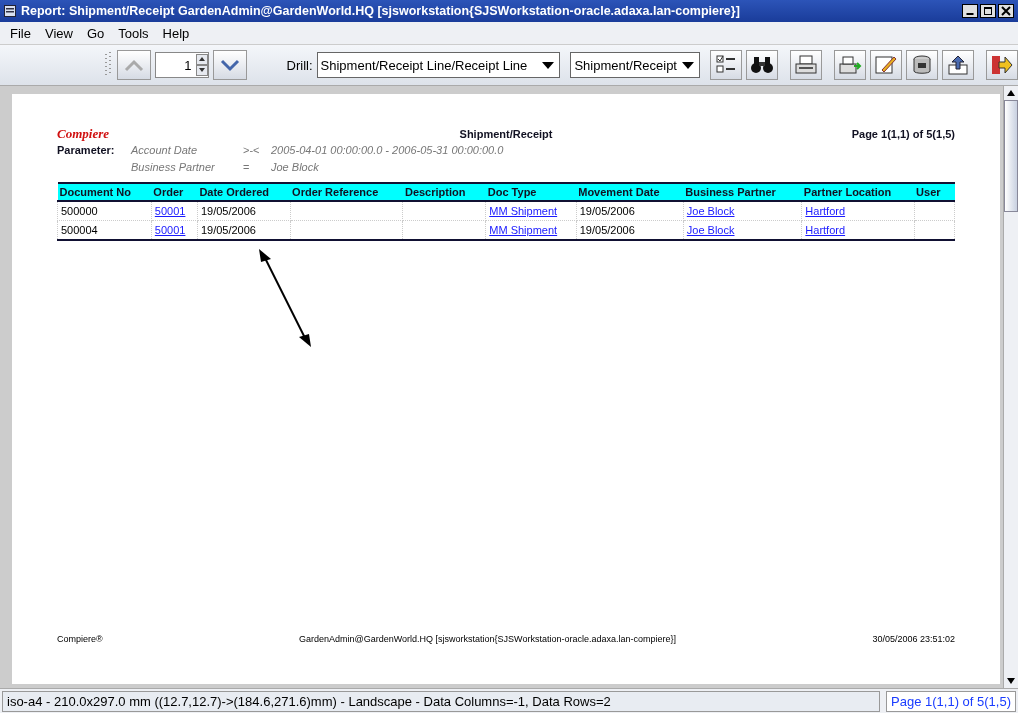 Image resolution: width=1018 pixels, height=713 pixels. I want to click on parameter-operator: >-<, so click(252, 151).